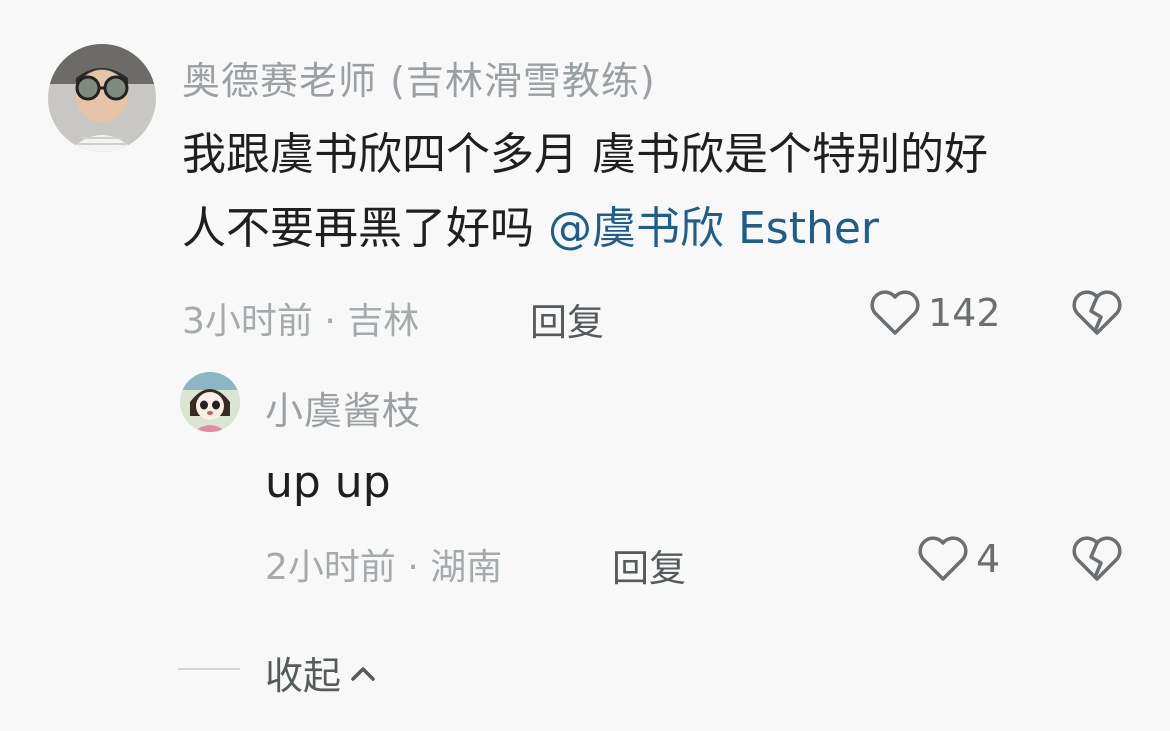 The image size is (1170, 731). What do you see at coordinates (328, 482) in the screenshot?
I see `reply-text: up up` at bounding box center [328, 482].